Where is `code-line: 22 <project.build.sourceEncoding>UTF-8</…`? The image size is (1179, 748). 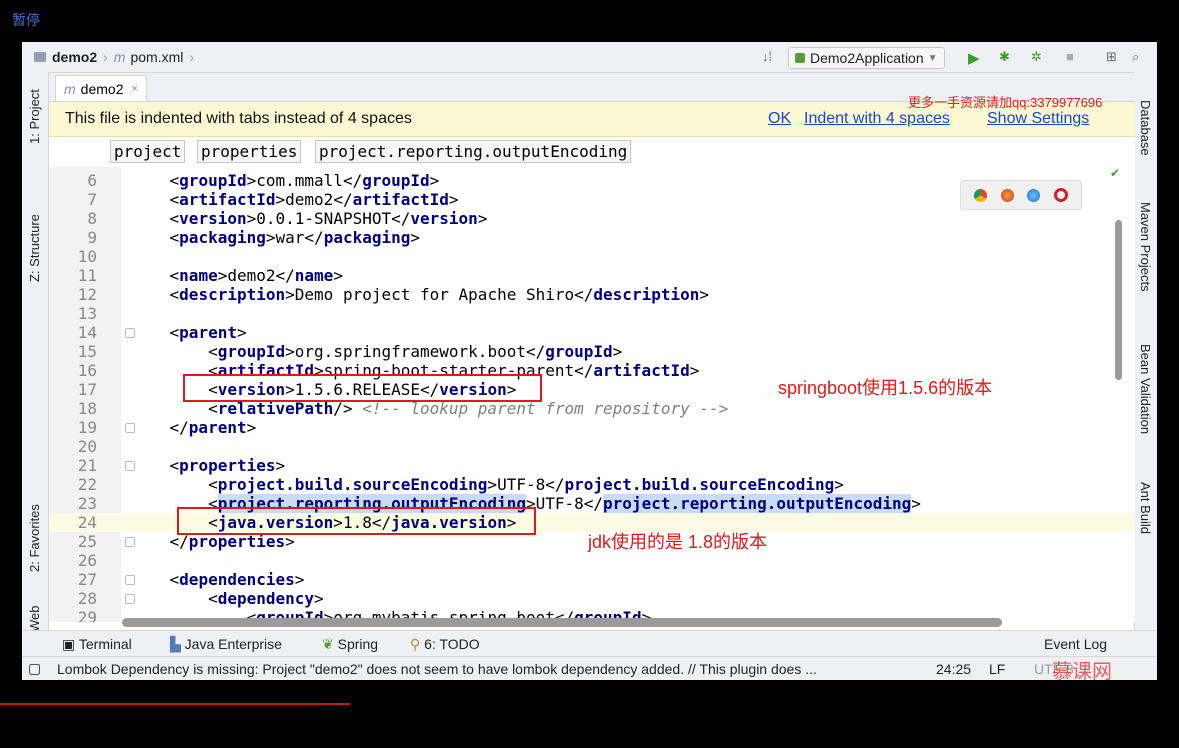 code-line: 22 <project.build.sourceEncoding>UTF-8</… is located at coordinates (592, 484).